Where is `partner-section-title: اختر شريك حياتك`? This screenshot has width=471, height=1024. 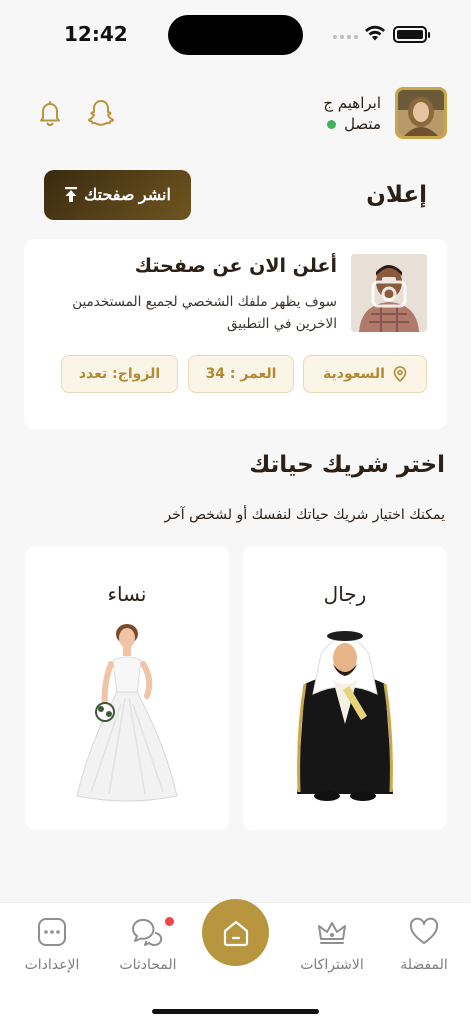 partner-section-title: اختر شريك حياتك is located at coordinates (347, 465).